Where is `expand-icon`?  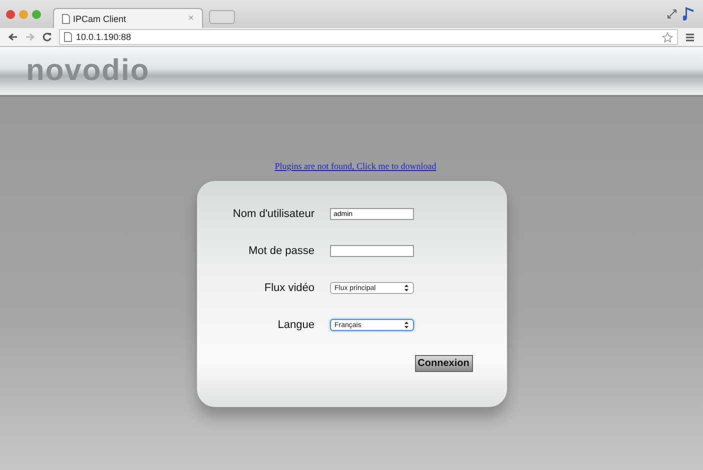
expand-icon is located at coordinates (672, 14).